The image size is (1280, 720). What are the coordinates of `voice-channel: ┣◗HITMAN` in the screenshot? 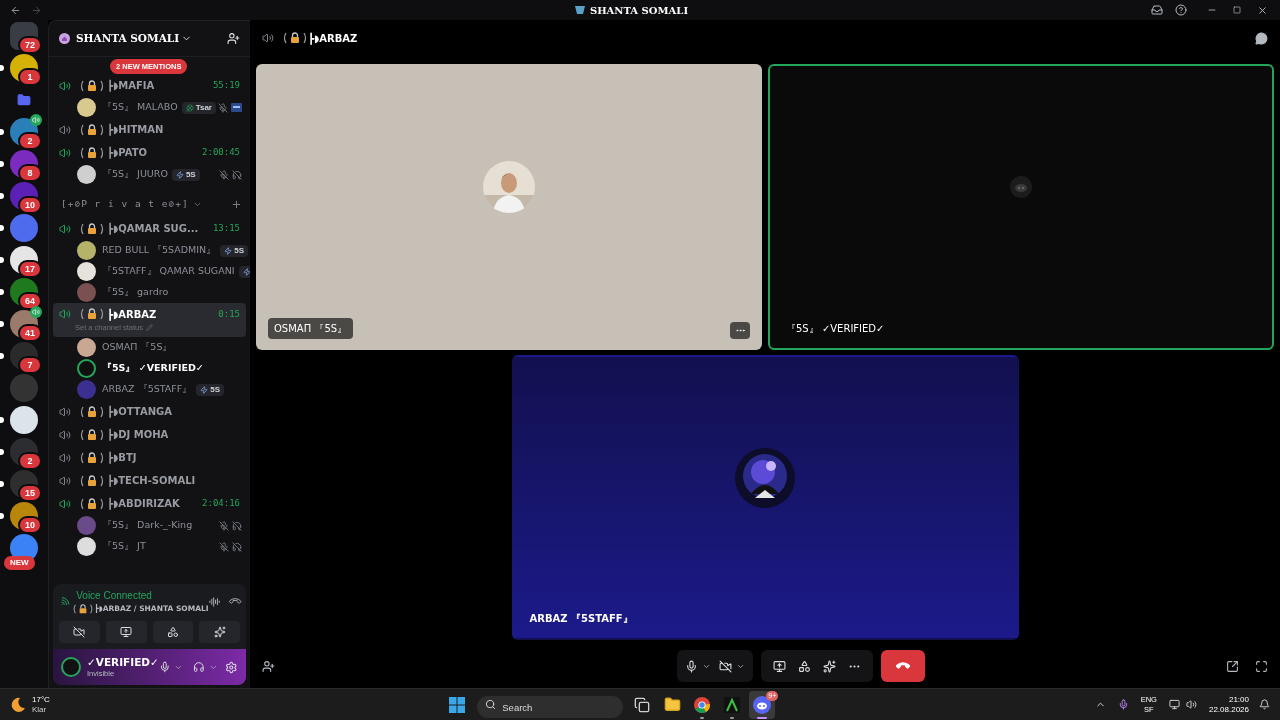 It's located at (149, 129).